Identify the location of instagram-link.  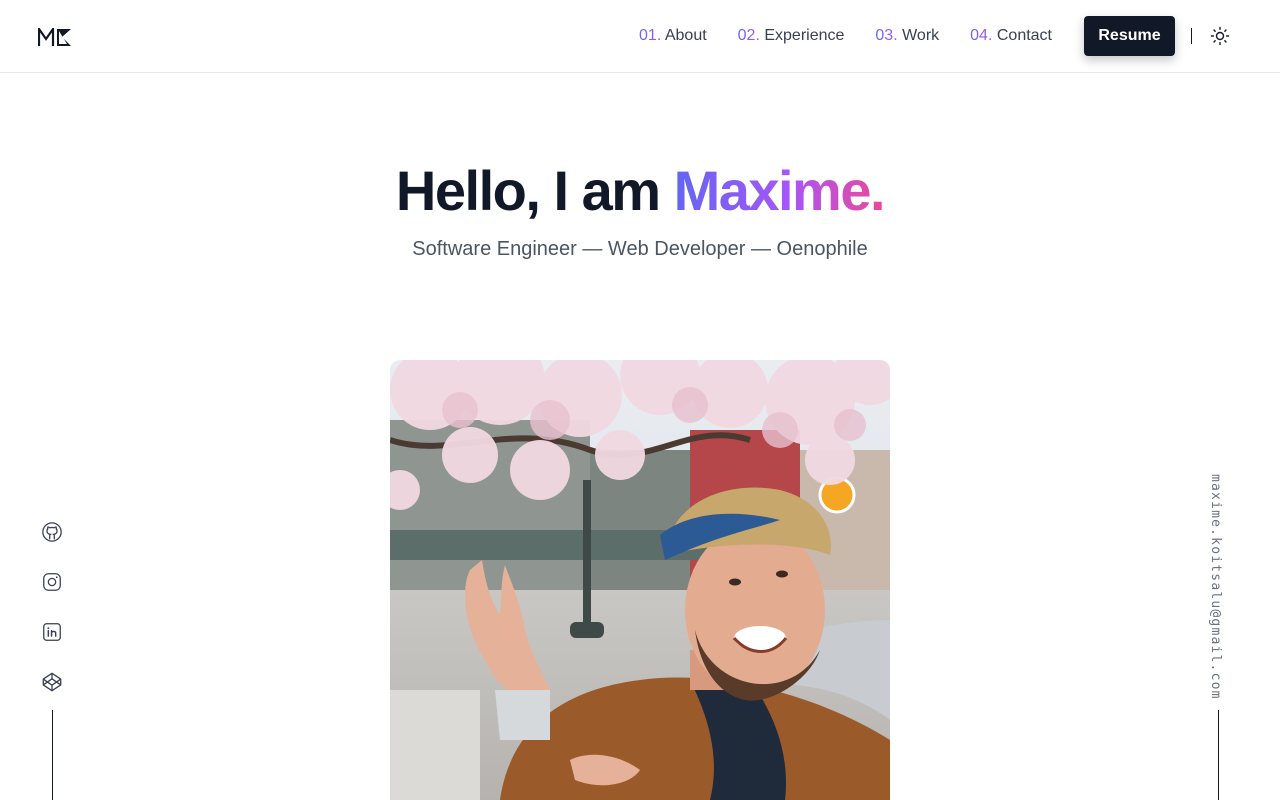
(52, 582).